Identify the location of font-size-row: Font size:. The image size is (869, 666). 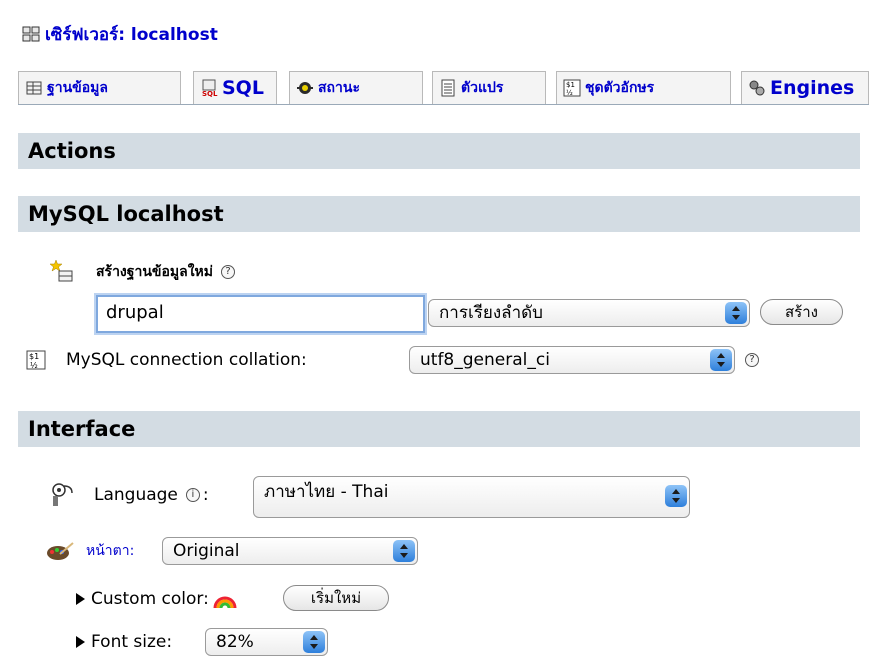
(124, 642).